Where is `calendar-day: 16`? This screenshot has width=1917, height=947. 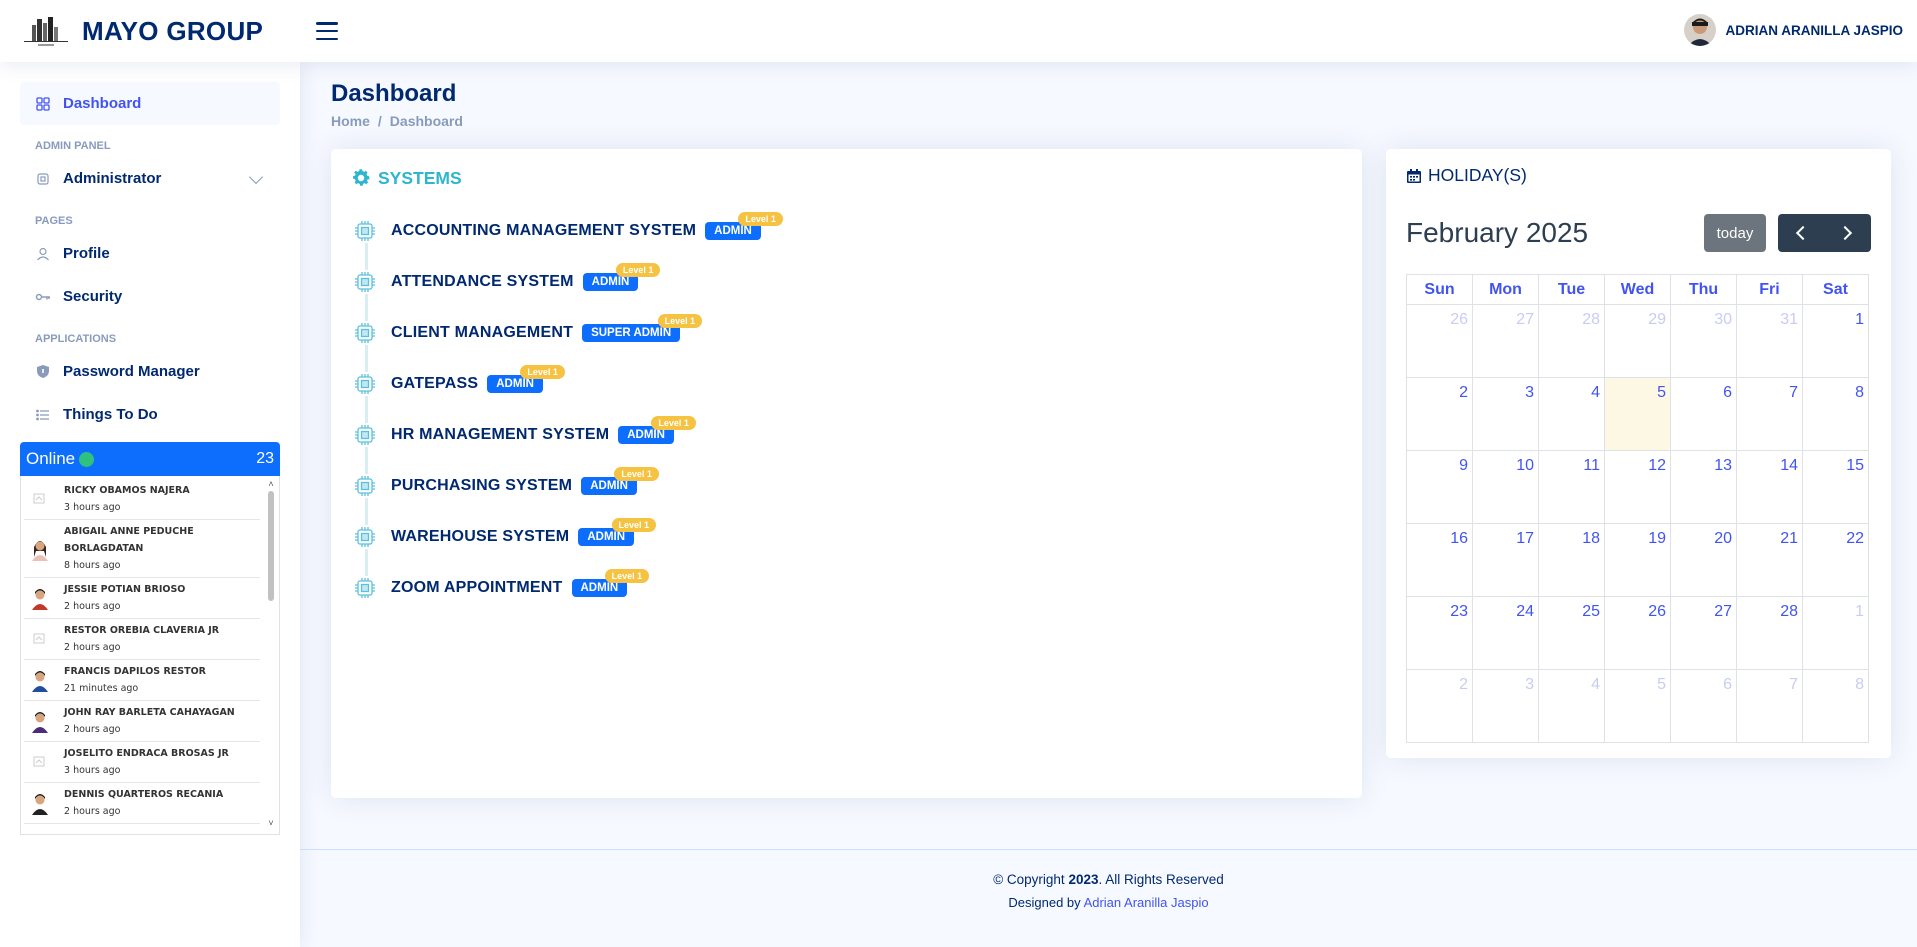 calendar-day: 16 is located at coordinates (1439, 560).